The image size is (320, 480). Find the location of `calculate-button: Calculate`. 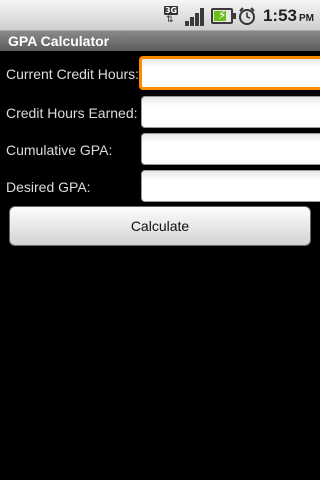

calculate-button: Calculate is located at coordinates (160, 226).